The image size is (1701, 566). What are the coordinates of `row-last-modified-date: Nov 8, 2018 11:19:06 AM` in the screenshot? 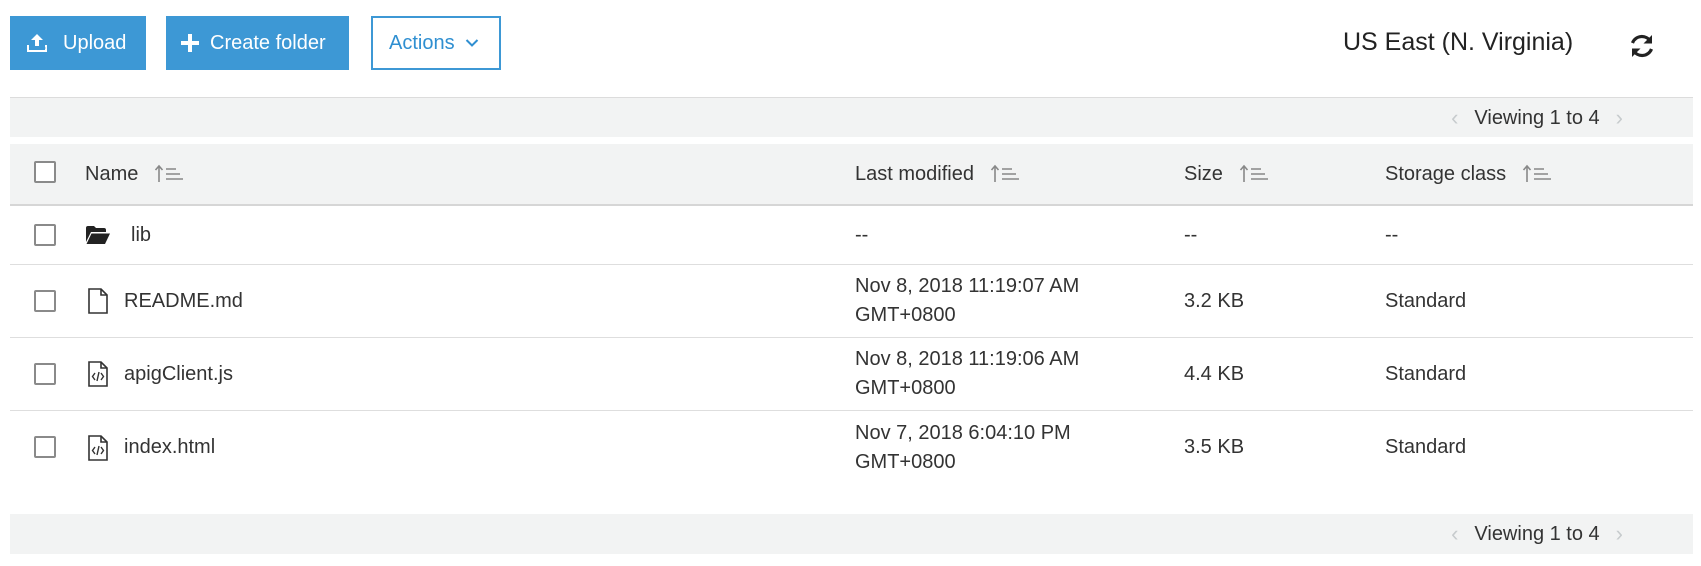 It's located at (967, 359).